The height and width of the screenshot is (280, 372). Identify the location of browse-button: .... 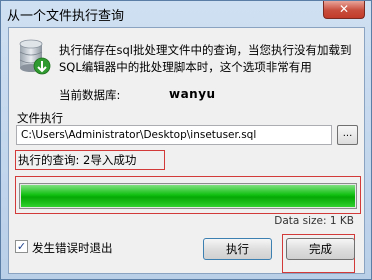
(347, 135).